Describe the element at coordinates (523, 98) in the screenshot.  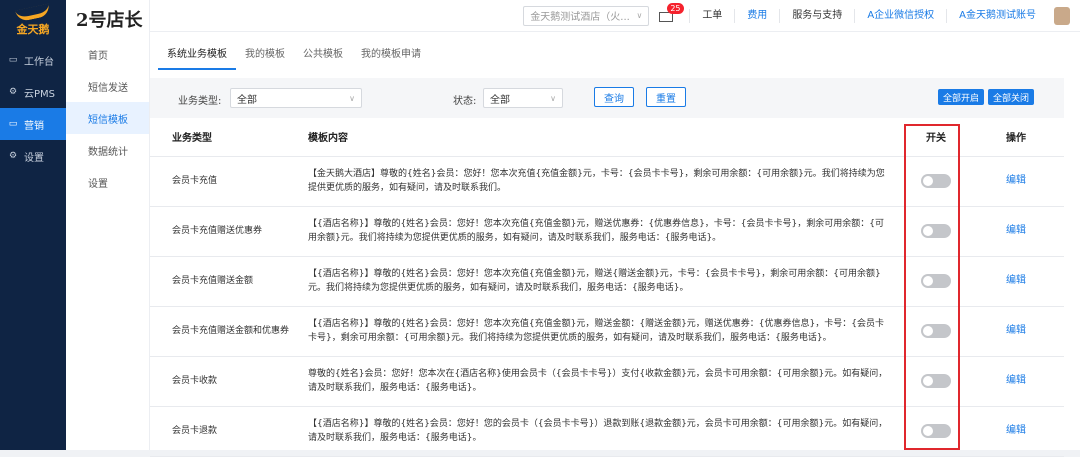
I see `status-select: 全部 ∨` at that location.